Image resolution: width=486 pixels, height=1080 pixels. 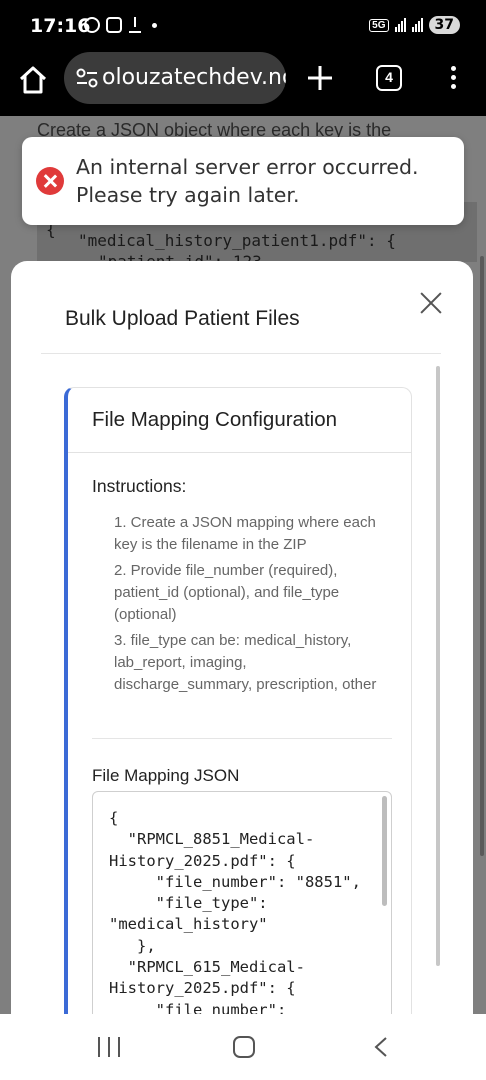 I want to click on new-tab-icon, so click(x=320, y=78).